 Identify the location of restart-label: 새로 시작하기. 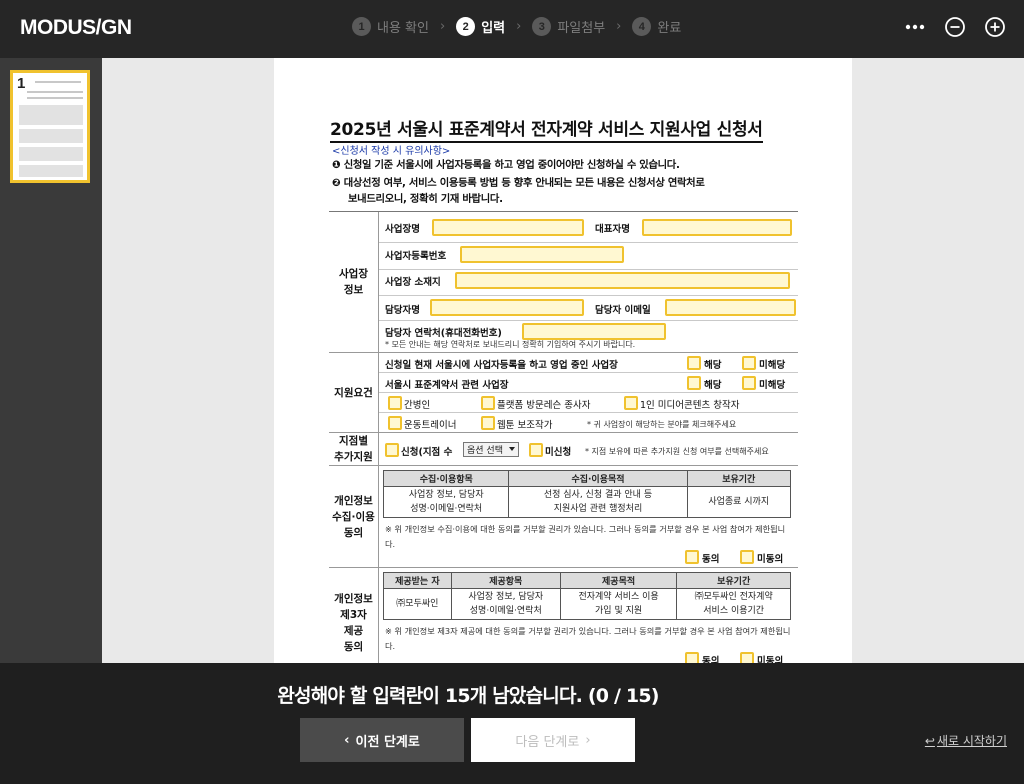
(971, 741).